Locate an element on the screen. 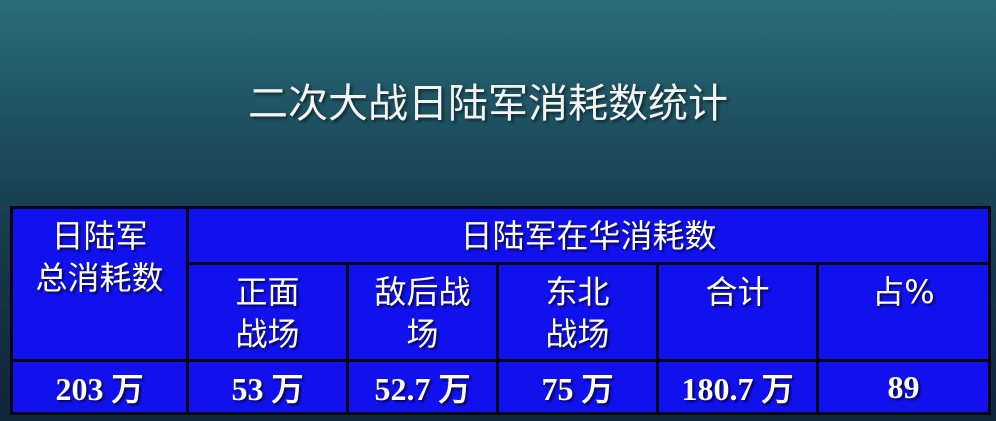 The height and width of the screenshot is (421, 996). page-title: 二次大战日陆军消耗数统计 is located at coordinates (488, 104).